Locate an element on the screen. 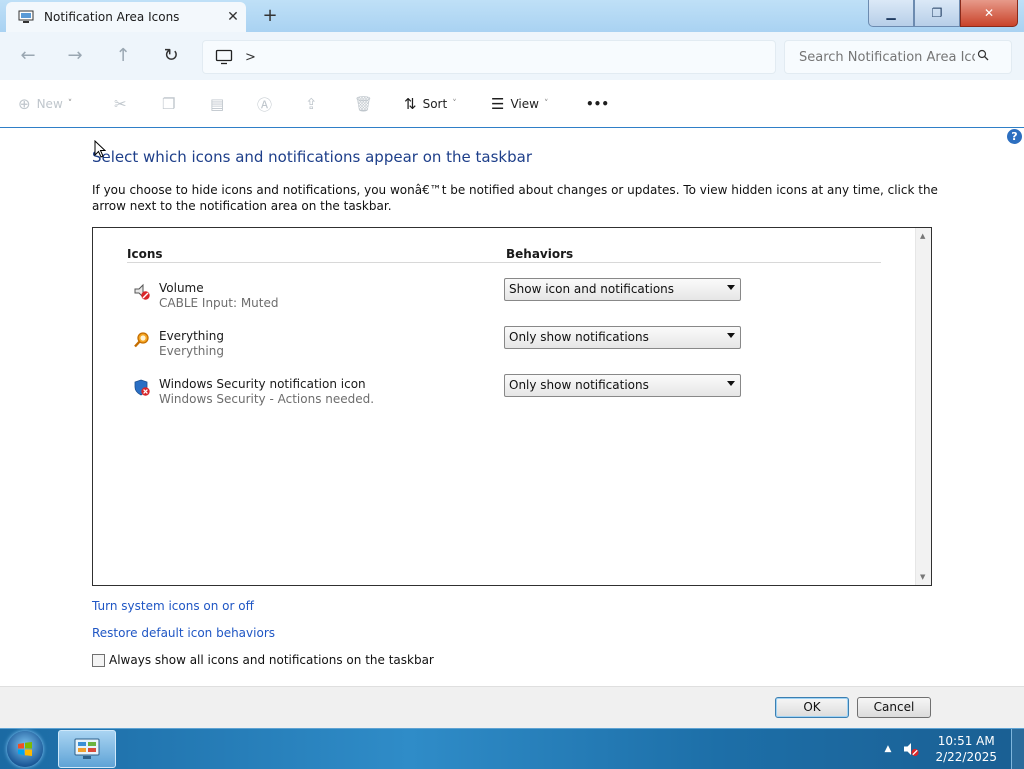 This screenshot has width=1024, height=769. trash-icon: 🗑 is located at coordinates (364, 104).